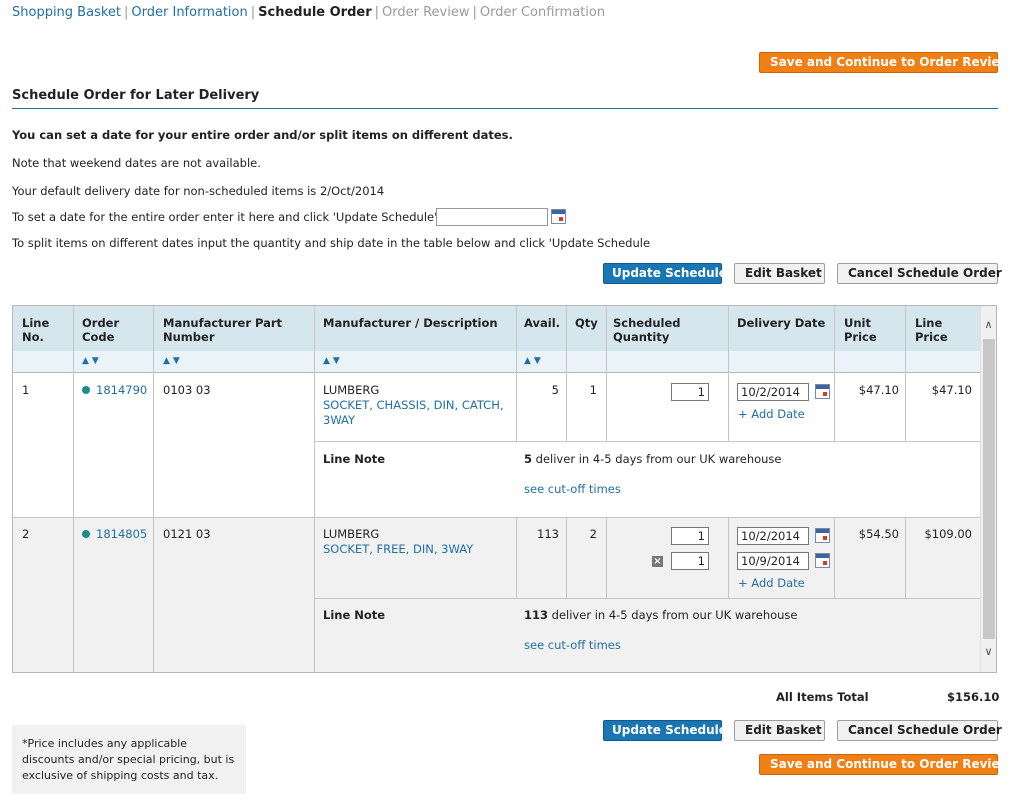  Describe the element at coordinates (398, 549) in the screenshot. I see `row-2-product-link: SOCKET, FREE, DIN, 3WAY` at that location.